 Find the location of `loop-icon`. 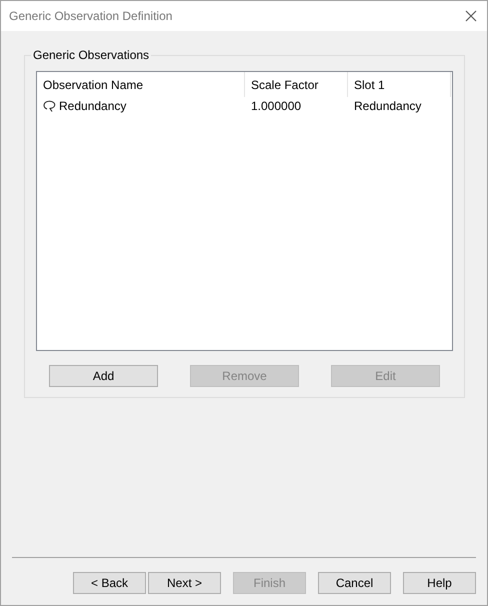

loop-icon is located at coordinates (49, 106).